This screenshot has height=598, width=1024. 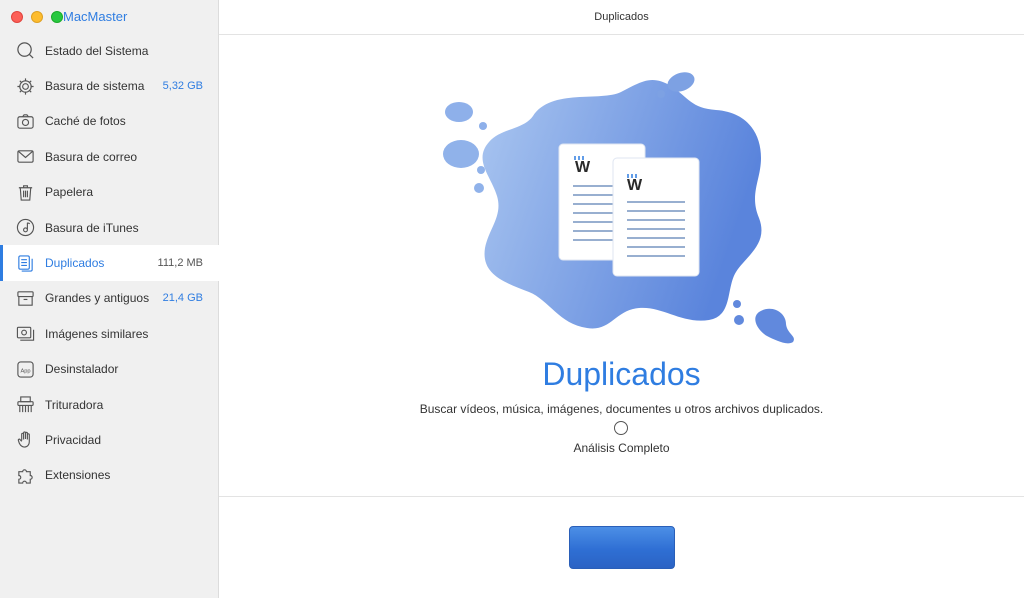 I want to click on sidebar-item-label: Estado del Sistema, so click(x=97, y=50).